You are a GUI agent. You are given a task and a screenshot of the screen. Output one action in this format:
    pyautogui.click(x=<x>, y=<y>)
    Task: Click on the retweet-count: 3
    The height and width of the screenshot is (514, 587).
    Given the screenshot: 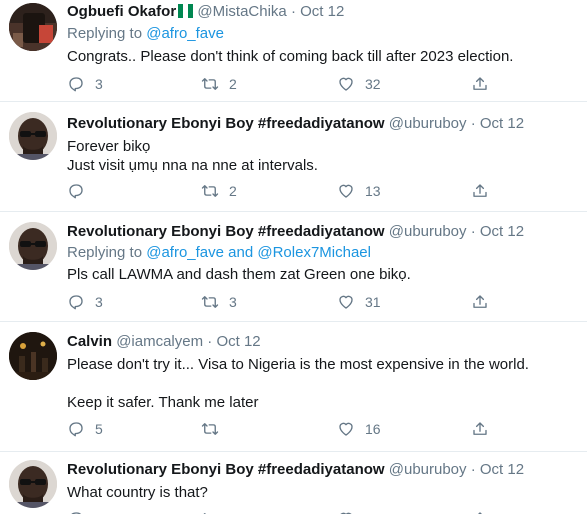 What is the action you would take?
    pyautogui.click(x=233, y=302)
    